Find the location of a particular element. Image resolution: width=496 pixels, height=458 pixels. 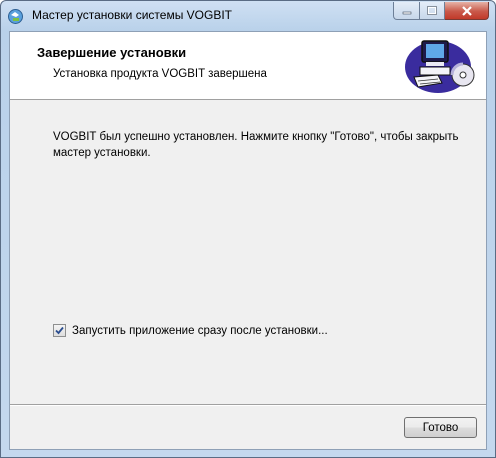

maximize-icon is located at coordinates (432, 10).